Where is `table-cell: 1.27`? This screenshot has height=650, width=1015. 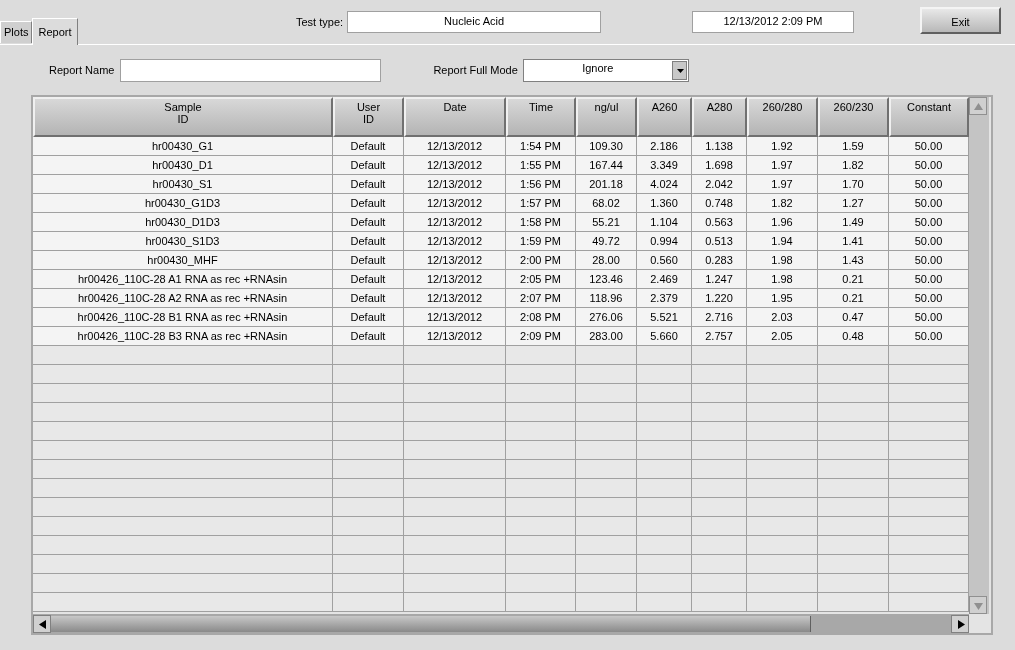
table-cell: 1.27 is located at coordinates (853, 203).